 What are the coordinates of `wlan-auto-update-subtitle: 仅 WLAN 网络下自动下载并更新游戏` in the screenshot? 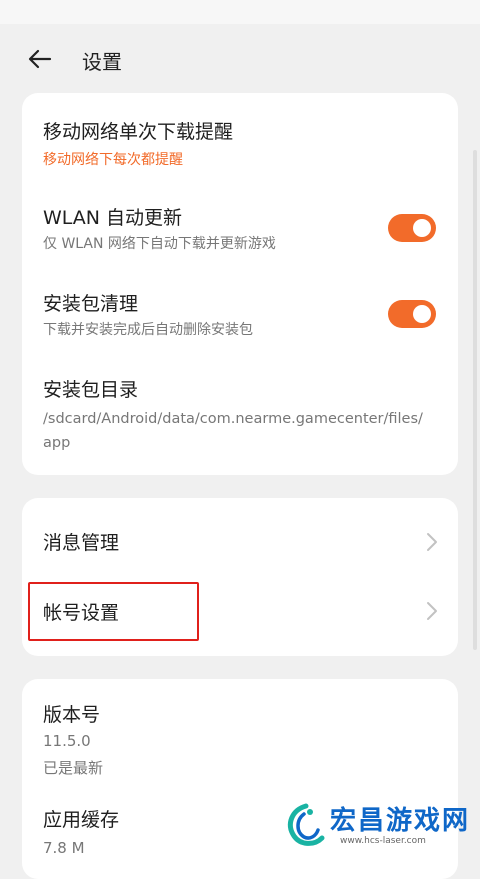 It's located at (159, 244).